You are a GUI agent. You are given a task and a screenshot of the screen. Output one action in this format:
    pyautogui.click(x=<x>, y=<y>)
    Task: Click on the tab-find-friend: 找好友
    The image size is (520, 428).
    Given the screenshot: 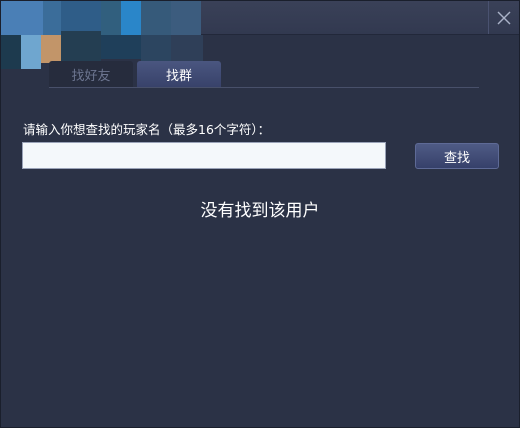 What is the action you would take?
    pyautogui.click(x=91, y=74)
    